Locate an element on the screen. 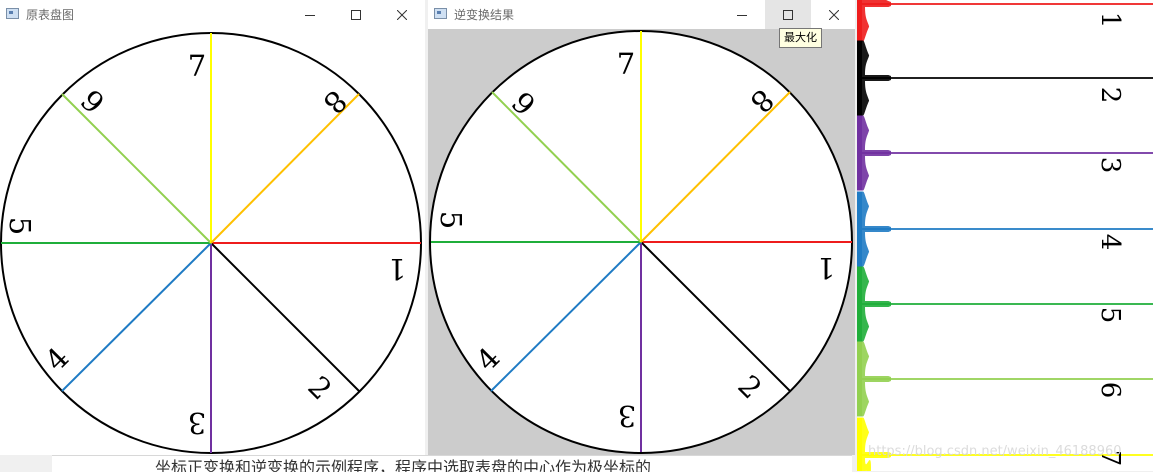 The width and height of the screenshot is (1153, 472). window-title: 原表盘图 is located at coordinates (50, 15).